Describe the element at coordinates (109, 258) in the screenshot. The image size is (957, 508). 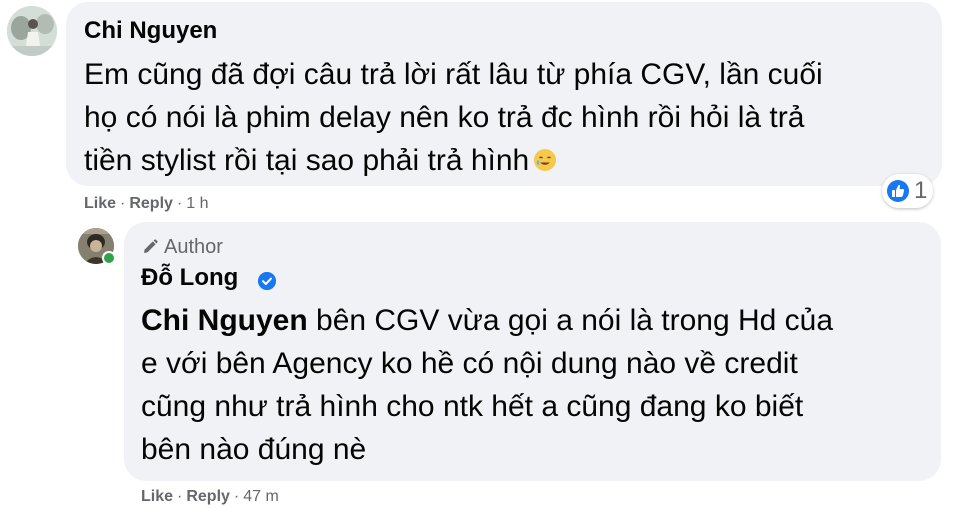
I see `online-status-dot` at that location.